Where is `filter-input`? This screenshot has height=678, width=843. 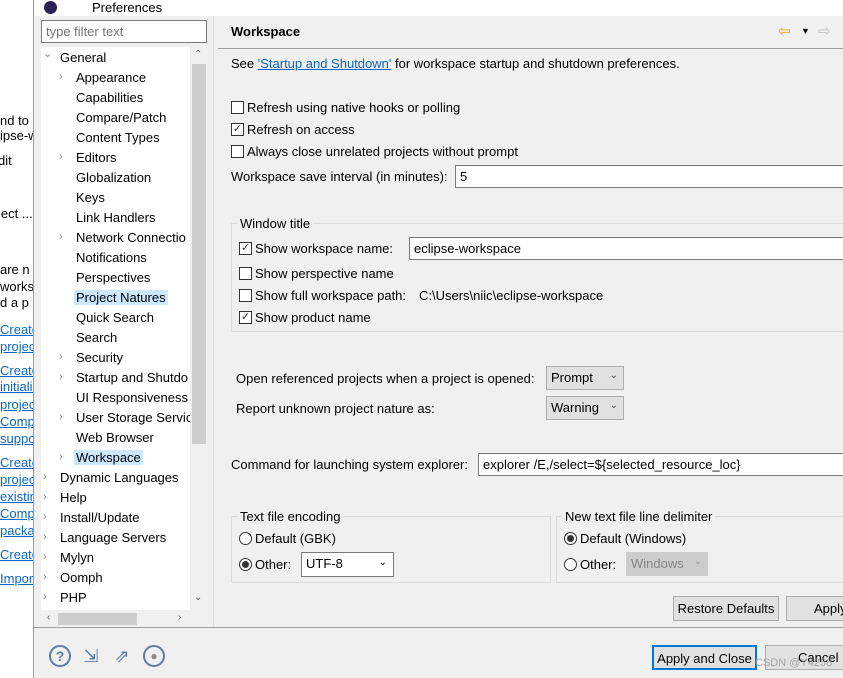
filter-input is located at coordinates (124, 31).